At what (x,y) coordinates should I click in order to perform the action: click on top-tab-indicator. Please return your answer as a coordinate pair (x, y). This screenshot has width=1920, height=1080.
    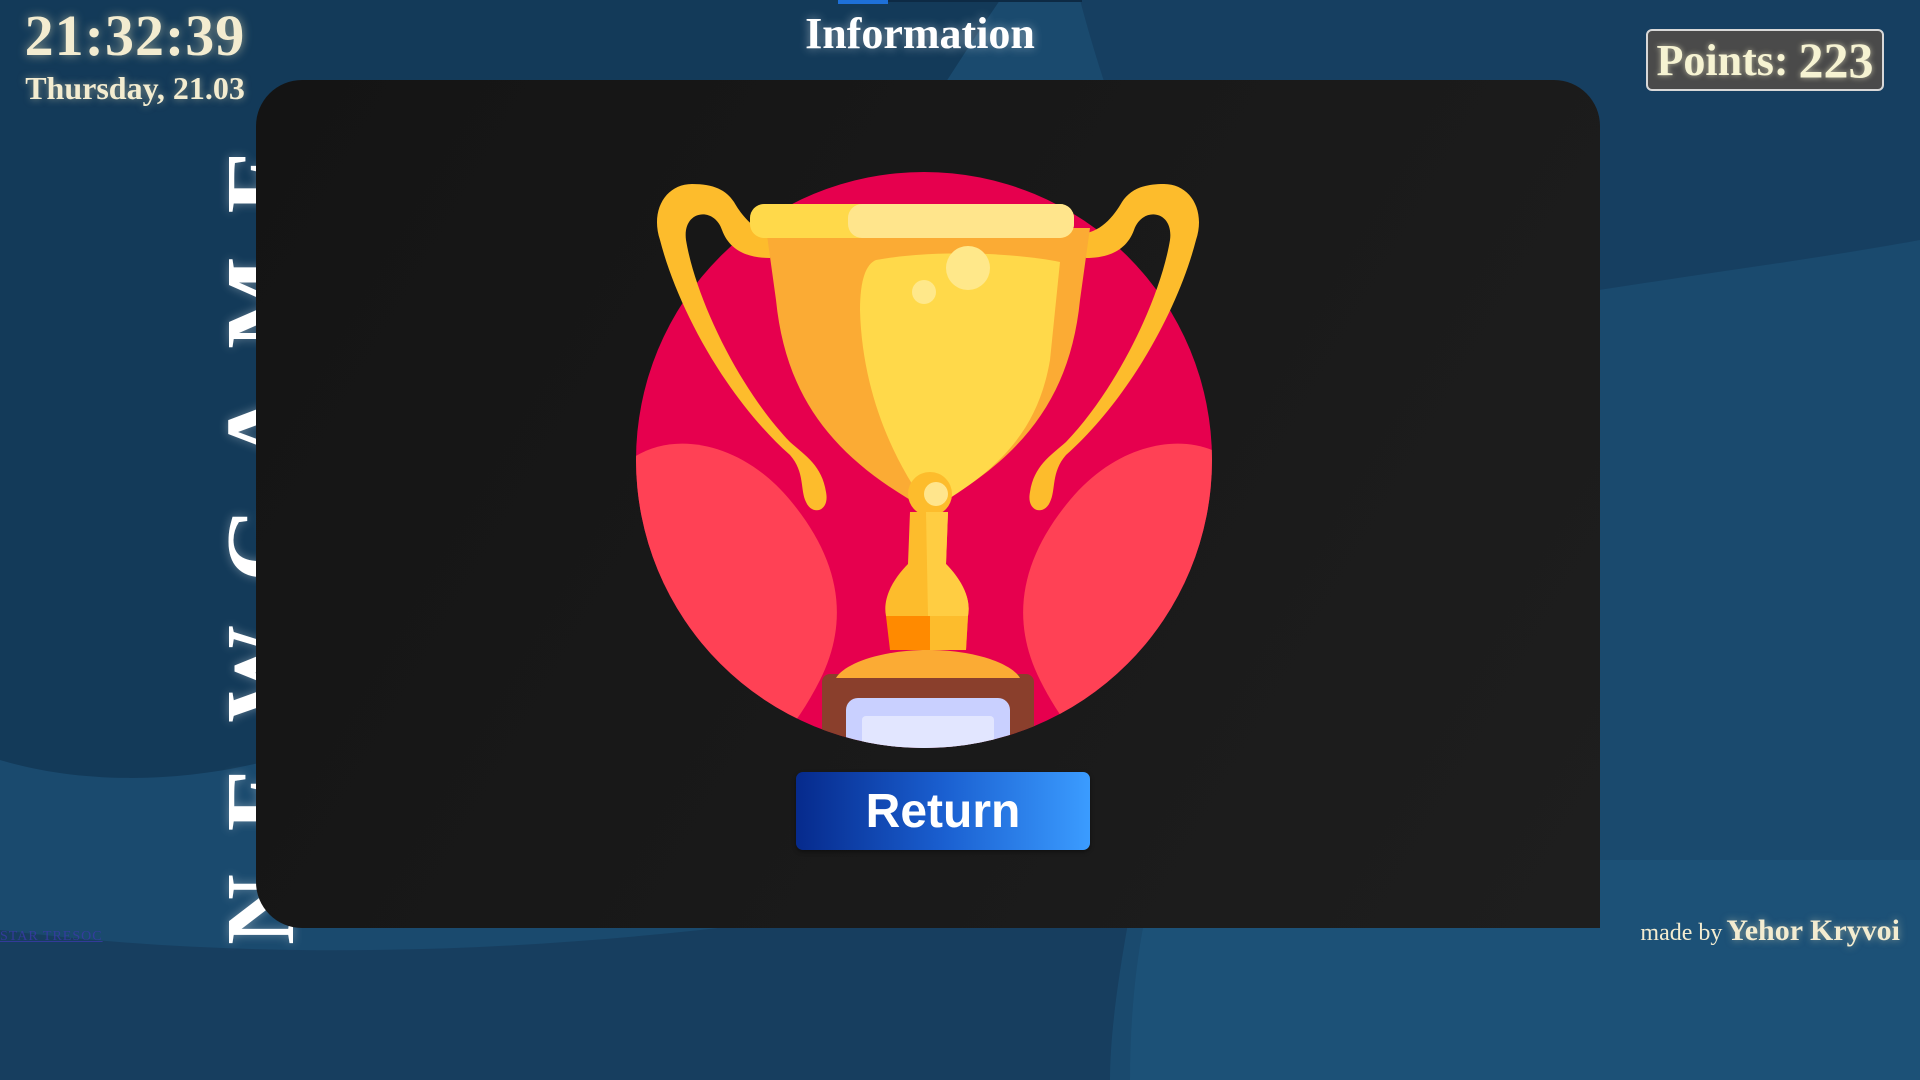
    Looking at the image, I should click on (960, 2).